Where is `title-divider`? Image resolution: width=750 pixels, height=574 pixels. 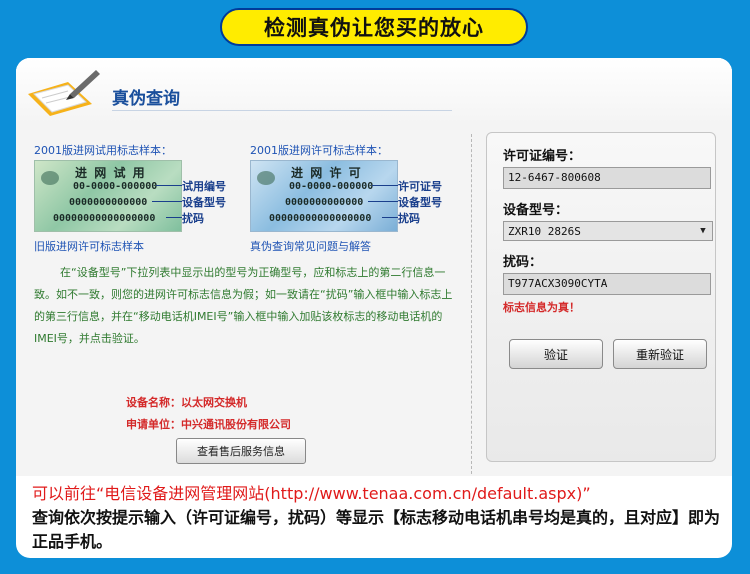 title-divider is located at coordinates (282, 110).